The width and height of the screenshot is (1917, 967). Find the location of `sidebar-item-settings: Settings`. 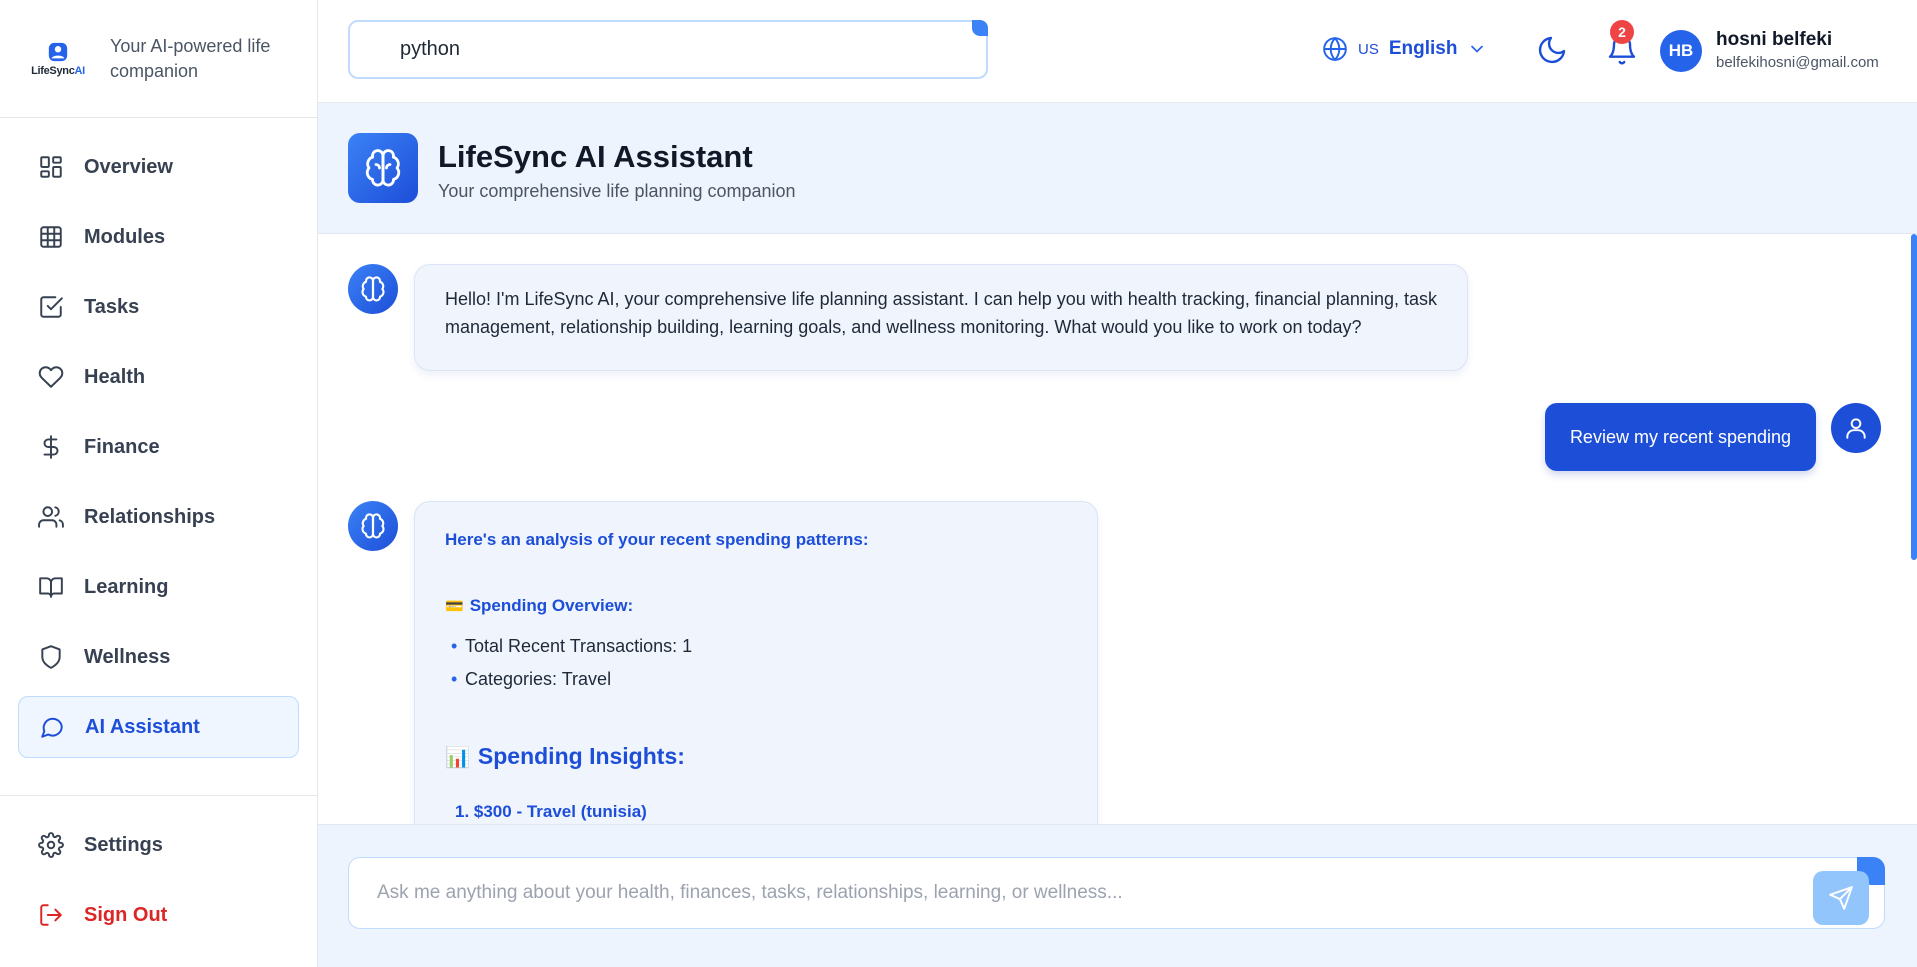

sidebar-item-settings: Settings is located at coordinates (159, 845).